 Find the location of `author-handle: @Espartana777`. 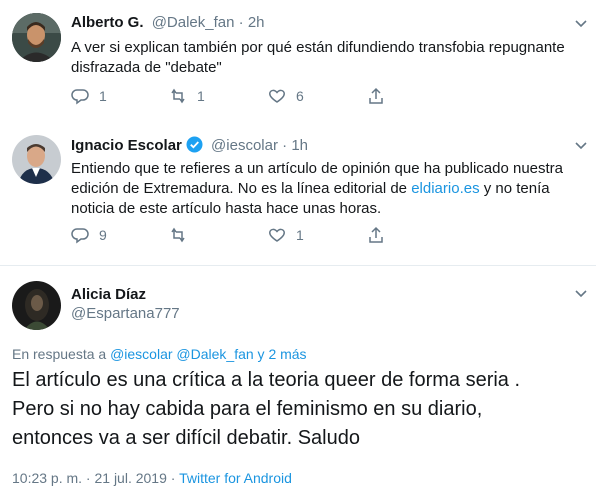

author-handle: @Espartana777 is located at coordinates (125, 313).